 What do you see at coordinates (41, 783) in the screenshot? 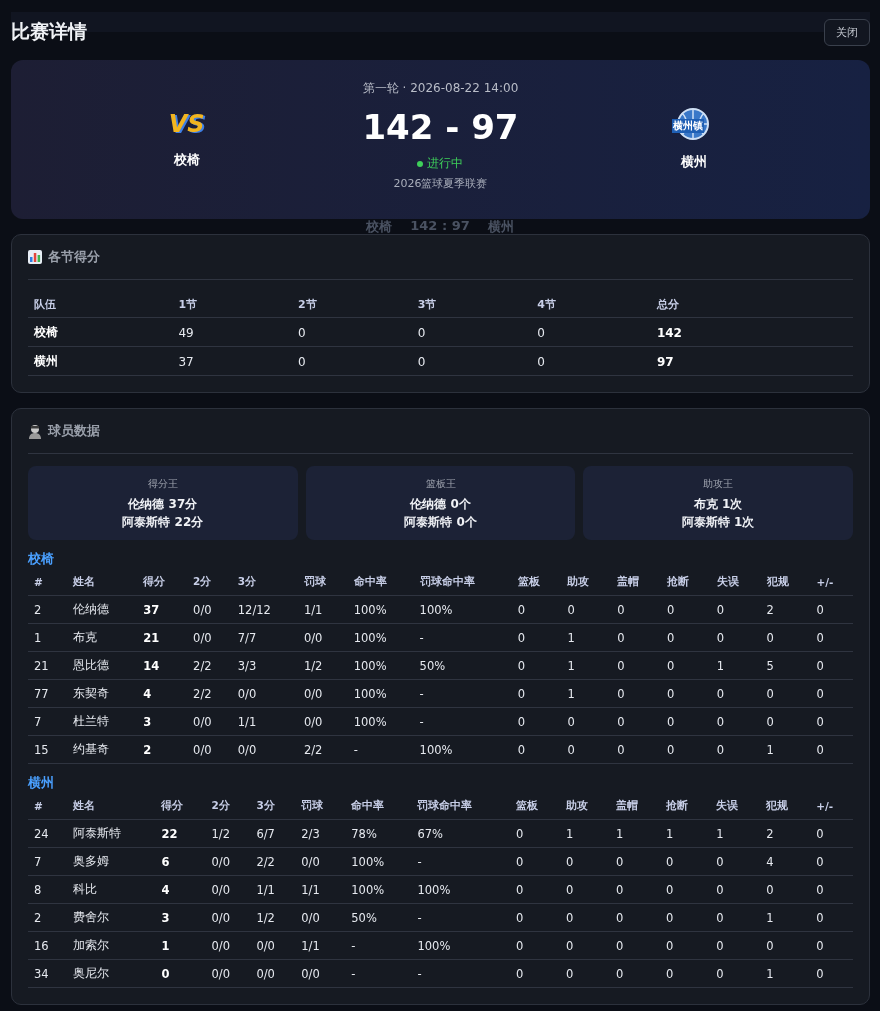
I see `team-heading: 横州` at bounding box center [41, 783].